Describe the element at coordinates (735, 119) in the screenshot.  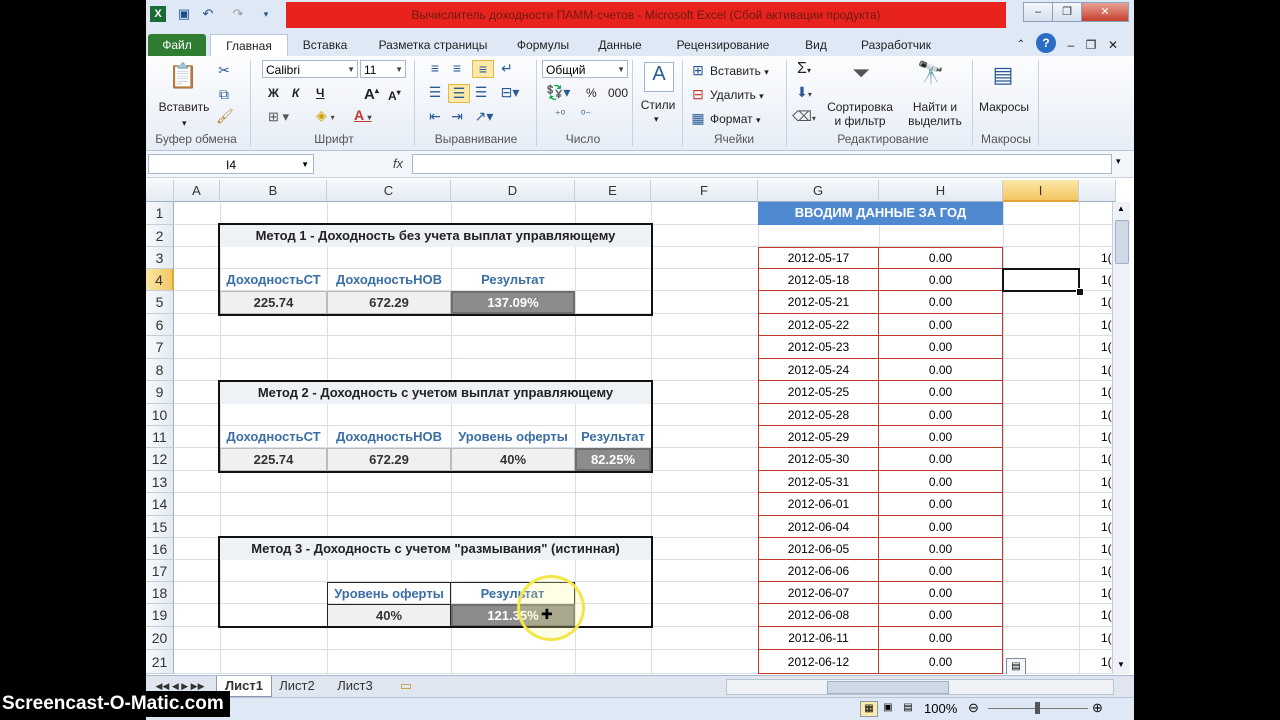
I see `format-cells-button: Формат ▾` at that location.